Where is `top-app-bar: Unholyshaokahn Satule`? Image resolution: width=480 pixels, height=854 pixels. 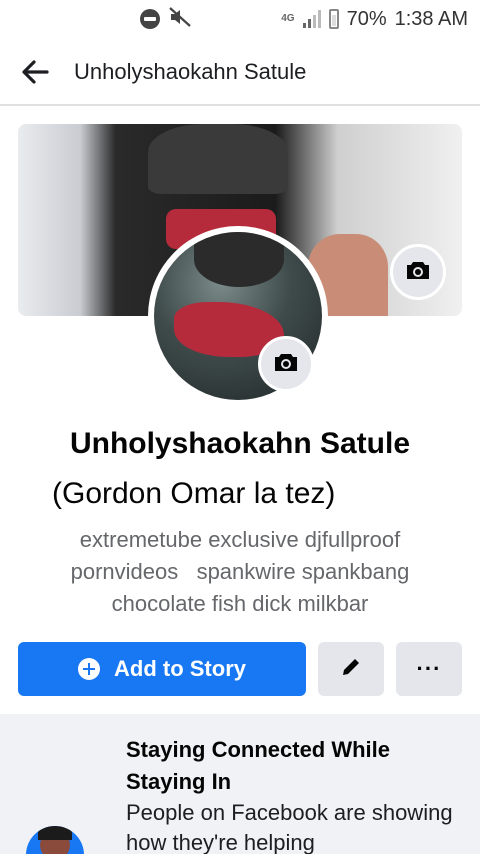 top-app-bar: Unholyshaokahn Satule is located at coordinates (240, 73).